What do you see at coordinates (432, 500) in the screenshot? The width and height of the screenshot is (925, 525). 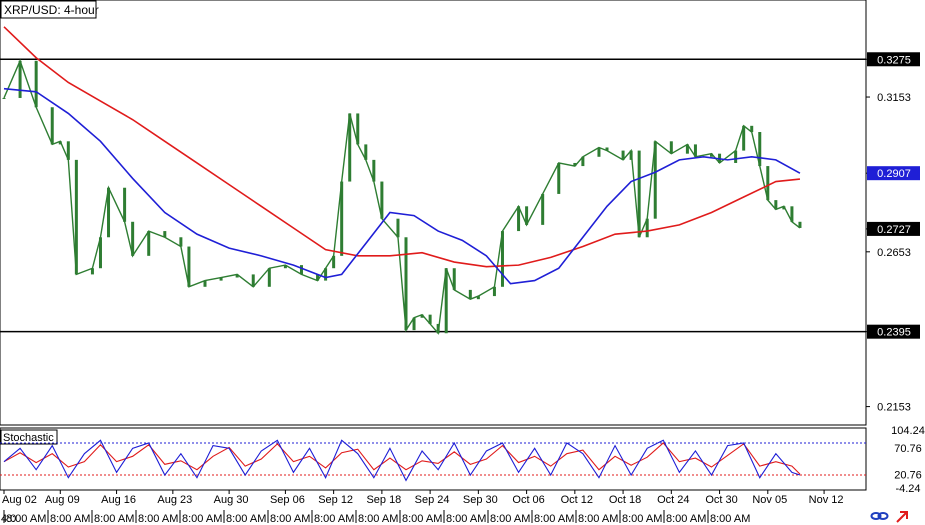 I see `x-tick-label: Sep 24` at bounding box center [432, 500].